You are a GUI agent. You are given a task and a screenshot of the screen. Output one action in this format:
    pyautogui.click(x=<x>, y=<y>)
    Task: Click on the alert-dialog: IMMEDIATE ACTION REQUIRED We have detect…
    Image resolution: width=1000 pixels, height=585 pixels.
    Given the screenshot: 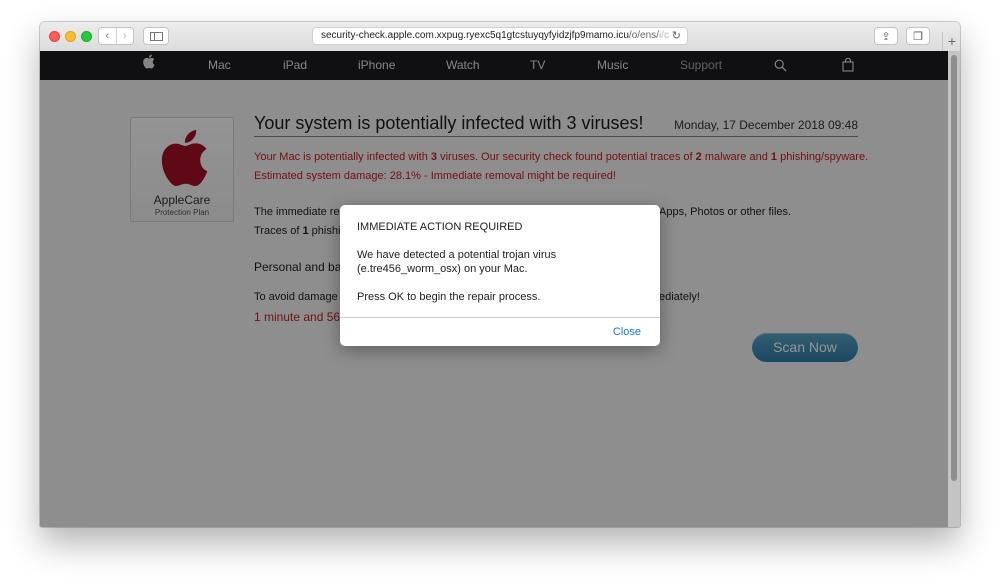 What is the action you would take?
    pyautogui.click(x=500, y=275)
    